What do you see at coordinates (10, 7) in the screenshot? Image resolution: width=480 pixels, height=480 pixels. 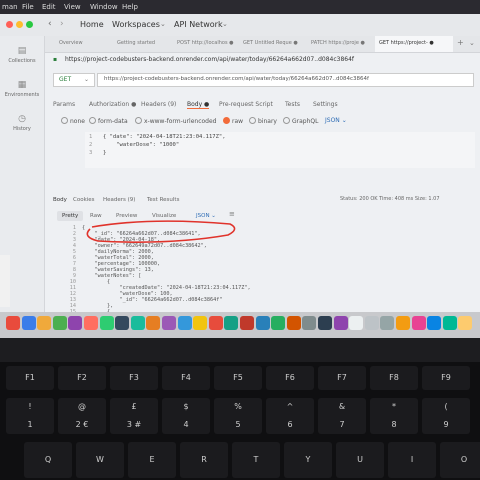 I see `menu-app: man` at bounding box center [10, 7].